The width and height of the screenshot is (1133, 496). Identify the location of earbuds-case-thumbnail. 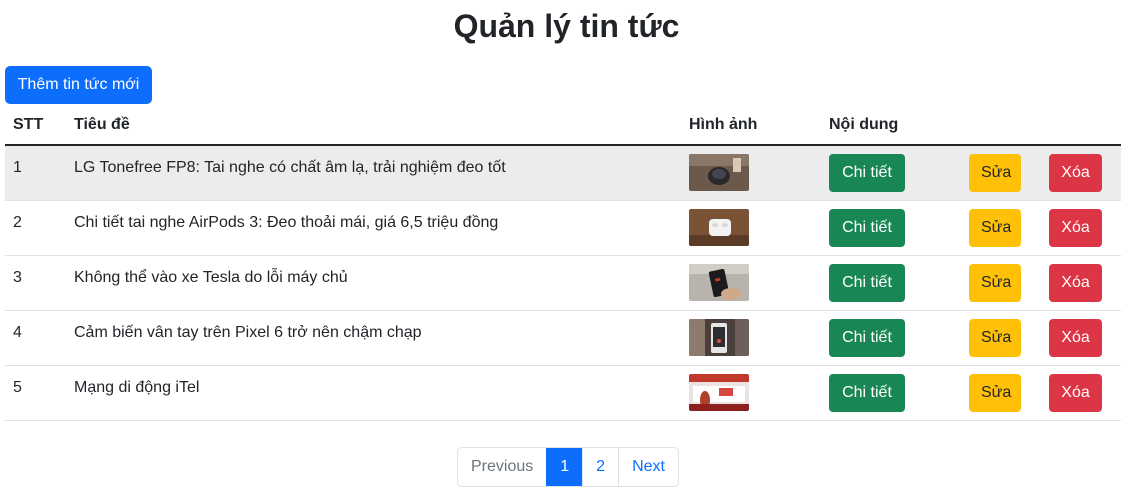
(719, 172).